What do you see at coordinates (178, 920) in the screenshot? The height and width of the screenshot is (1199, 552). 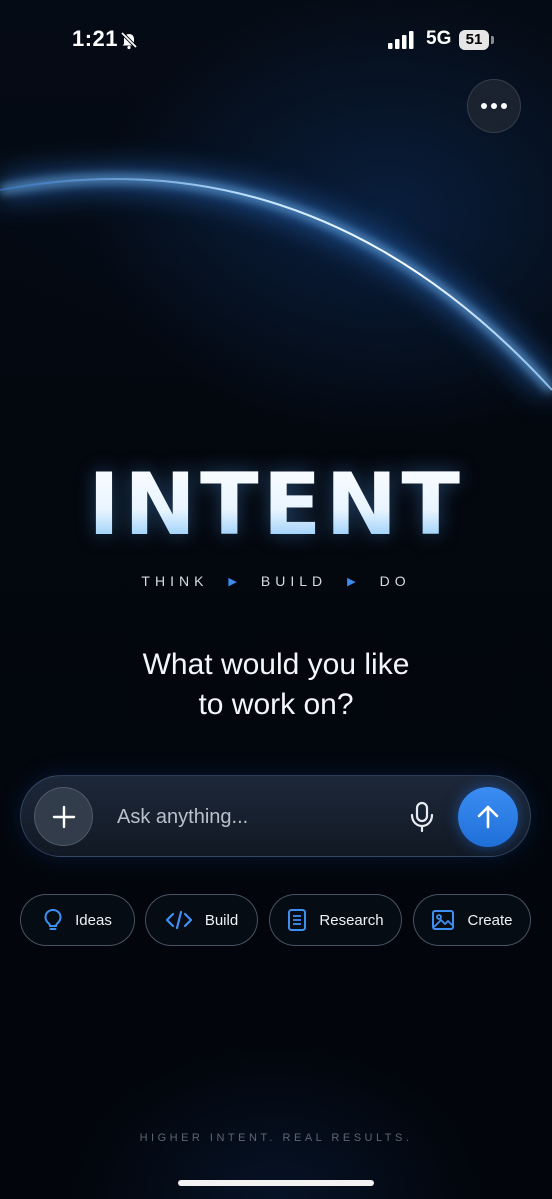 I see `code-icon` at bounding box center [178, 920].